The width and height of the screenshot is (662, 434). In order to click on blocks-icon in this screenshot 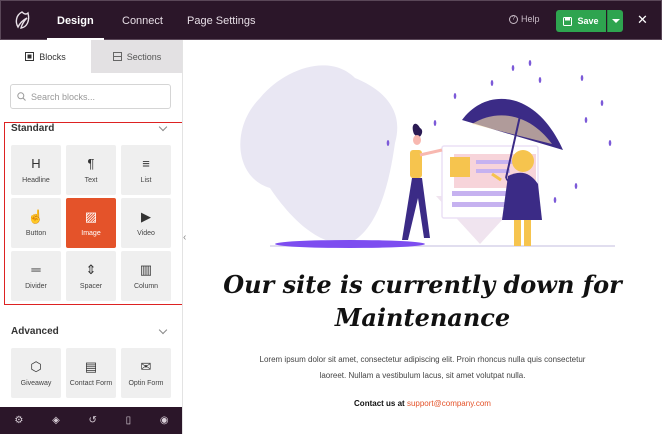, I will do `click(30, 56)`.